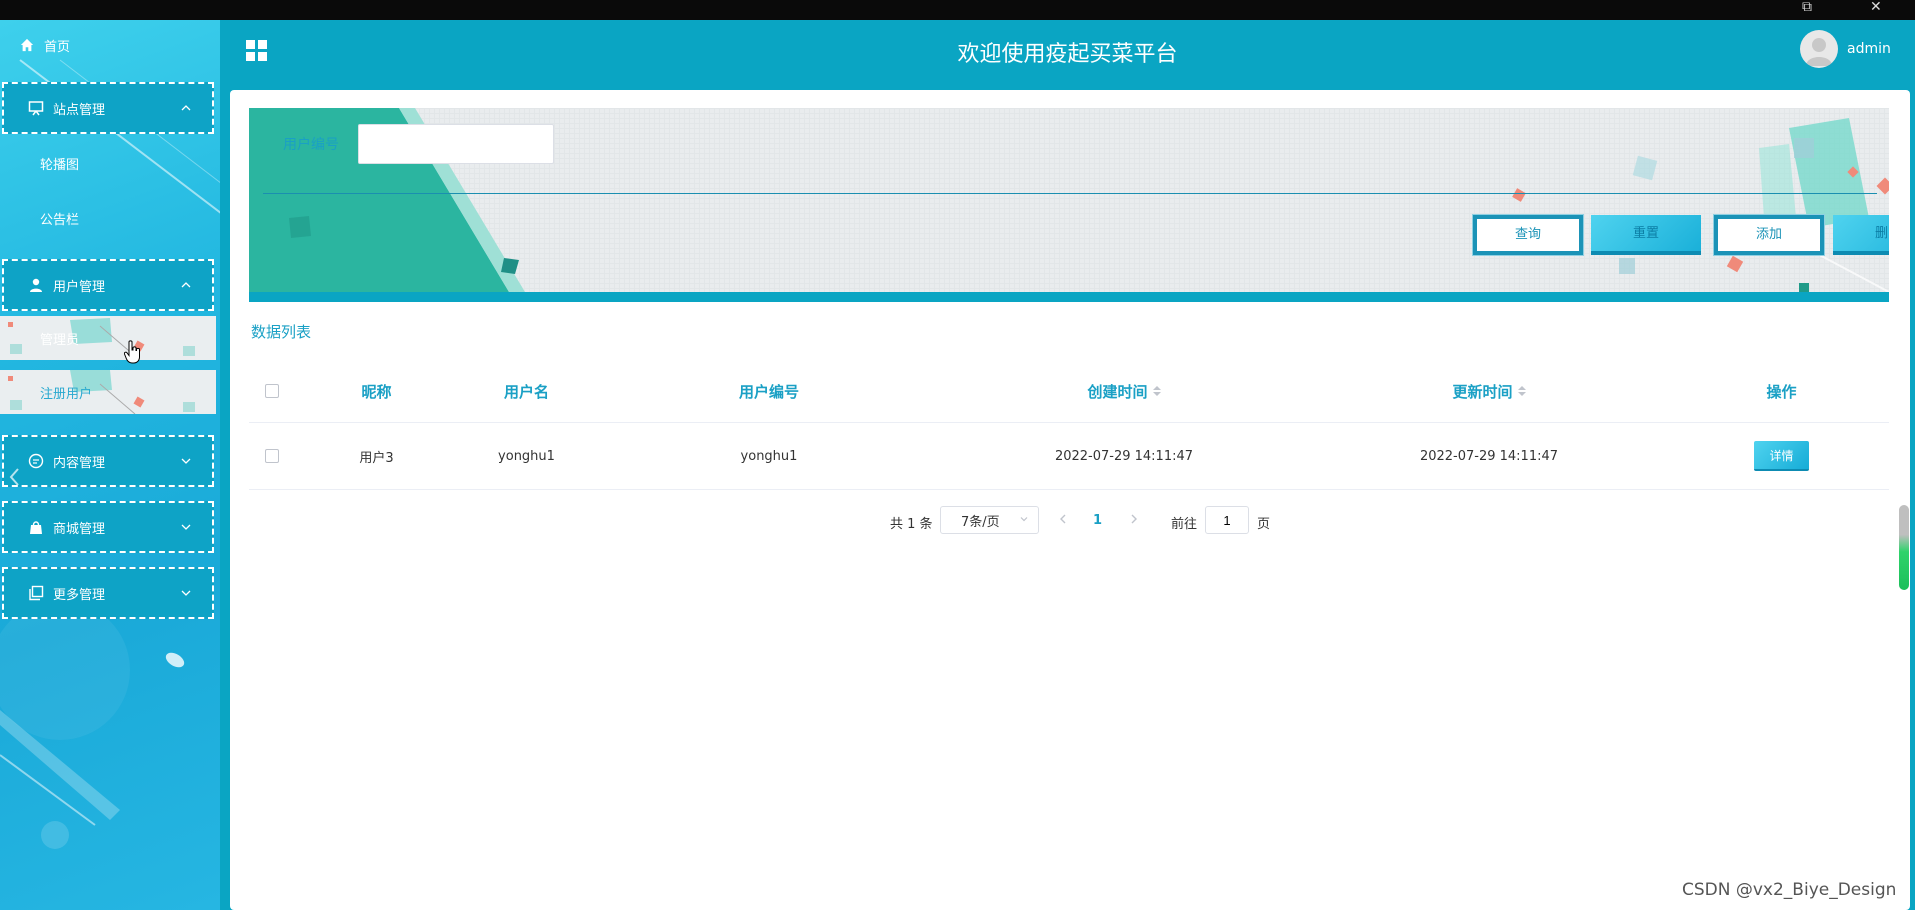 Image resolution: width=1915 pixels, height=910 pixels. Describe the element at coordinates (132, 352) in the screenshot. I see `hand-cursor-icon` at that location.